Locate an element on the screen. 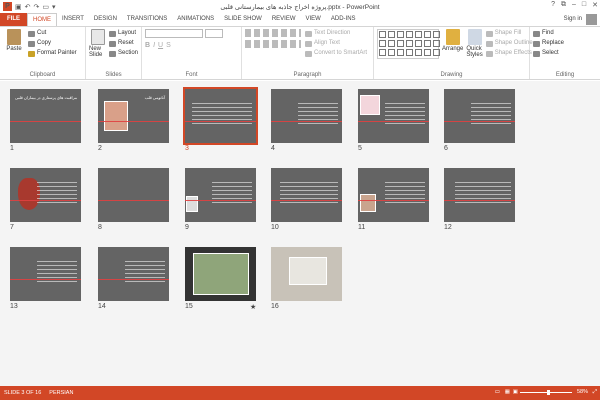 This screenshot has height=400, width=600. cut-button: Cut is located at coordinates (52, 33).